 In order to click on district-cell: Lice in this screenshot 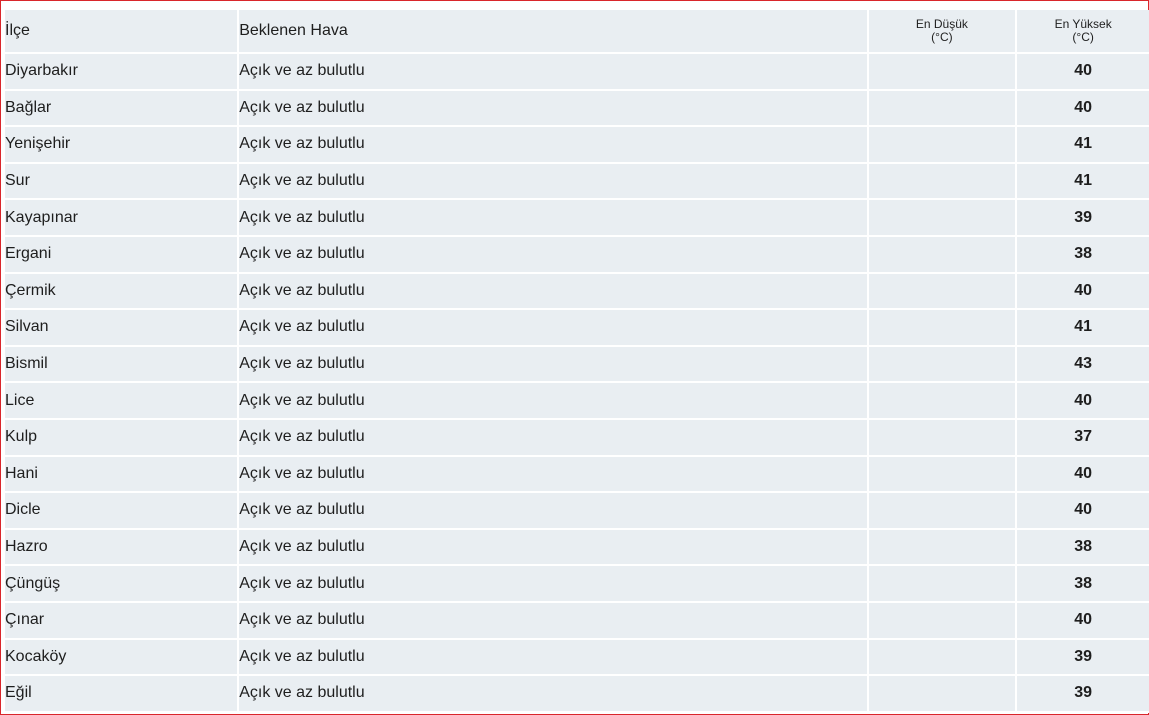, I will do `click(122, 401)`.